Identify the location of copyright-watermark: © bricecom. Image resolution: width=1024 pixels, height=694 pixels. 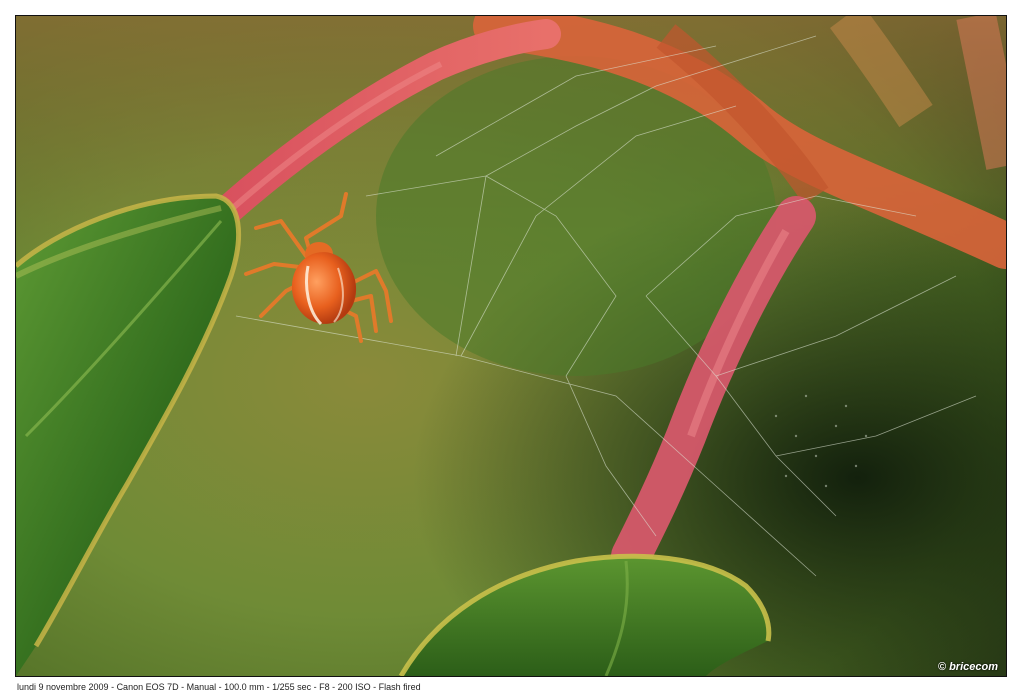
(967, 667).